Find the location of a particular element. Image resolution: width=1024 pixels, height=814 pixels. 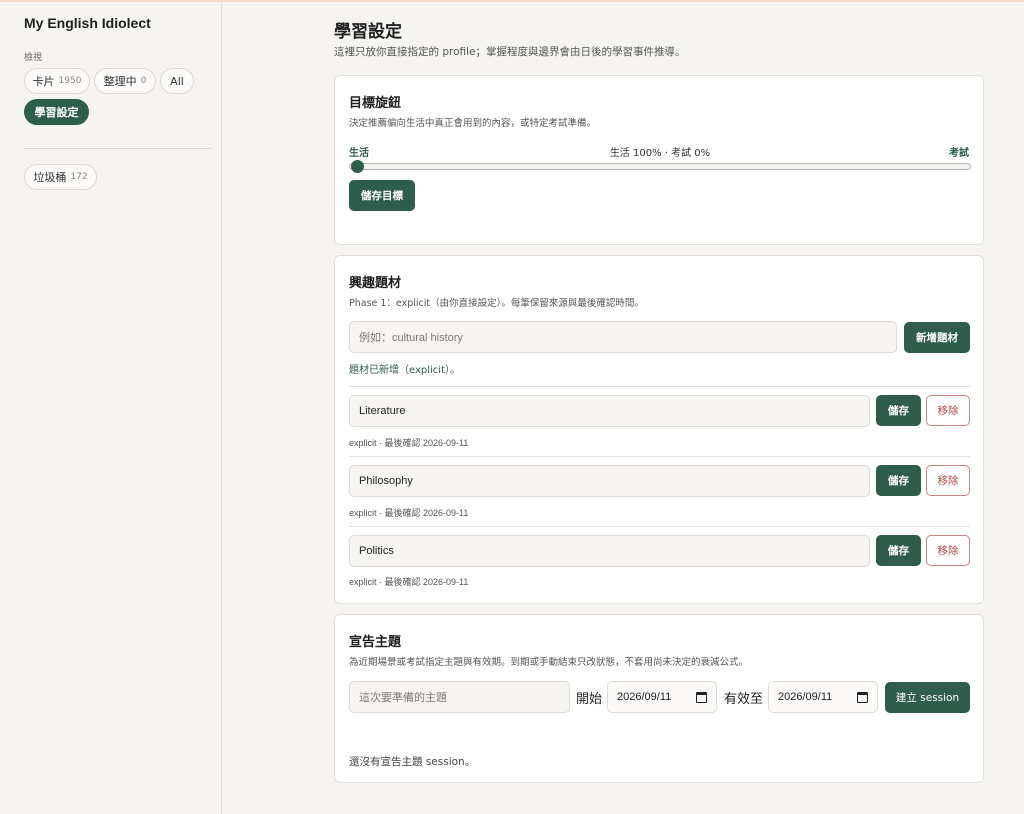

start-date-value: 2026/09/11 is located at coordinates (644, 697).